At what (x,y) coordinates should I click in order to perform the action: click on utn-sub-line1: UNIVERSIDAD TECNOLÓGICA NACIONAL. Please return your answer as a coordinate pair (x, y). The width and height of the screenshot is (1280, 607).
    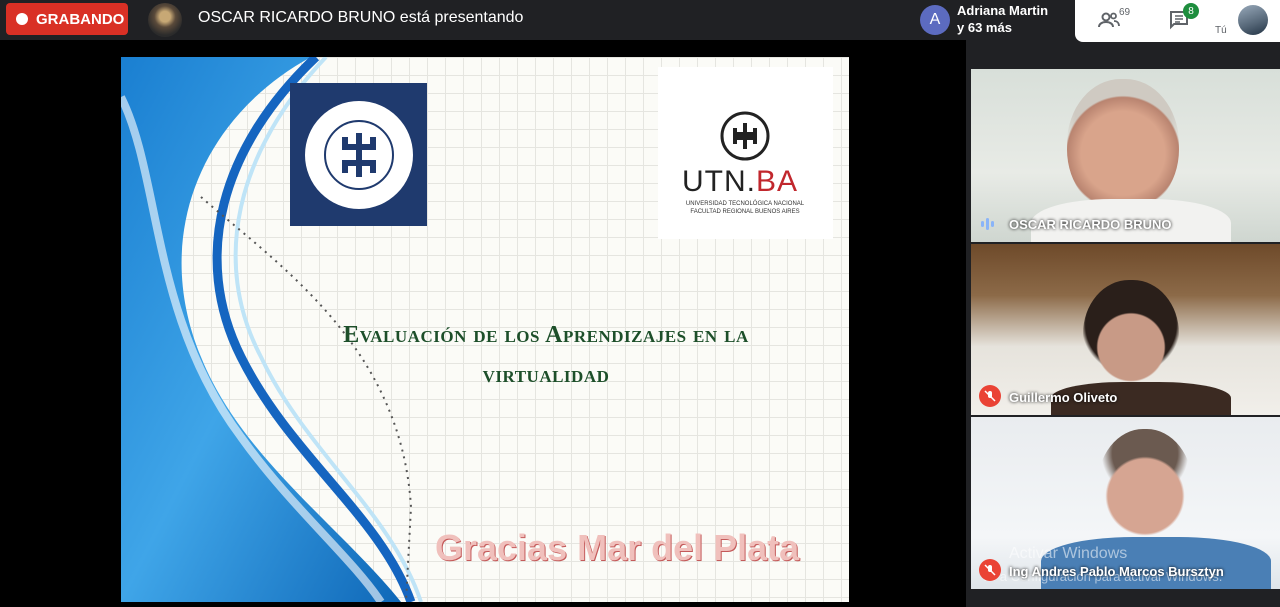
    Looking at the image, I should click on (745, 204).